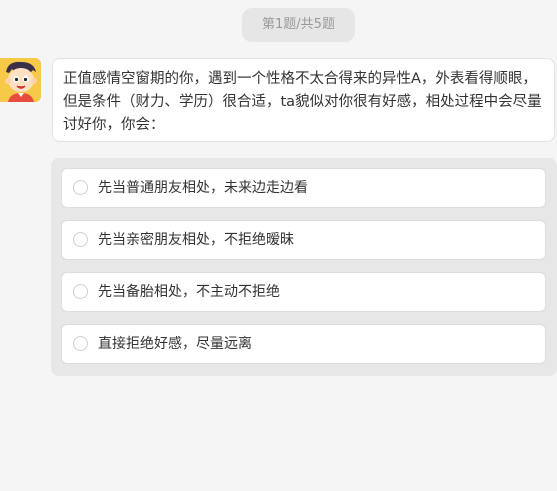  I want to click on option-label: 先当亲密朋友相处，不拒绝暧昧, so click(196, 240).